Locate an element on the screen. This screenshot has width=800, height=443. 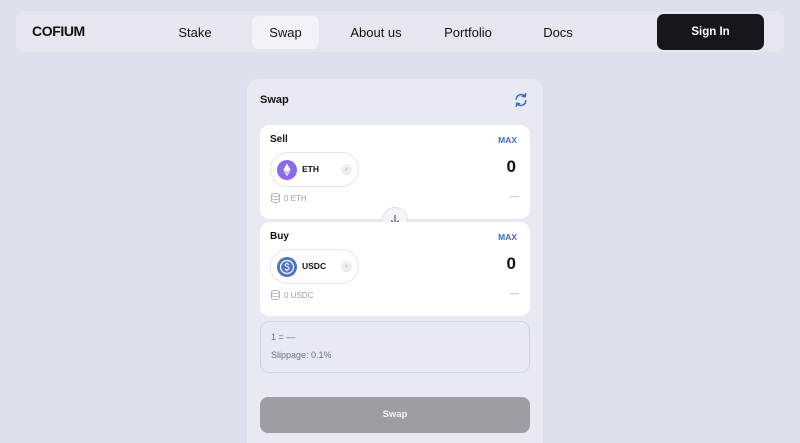
sell-amount-input: 0 is located at coordinates (511, 167).